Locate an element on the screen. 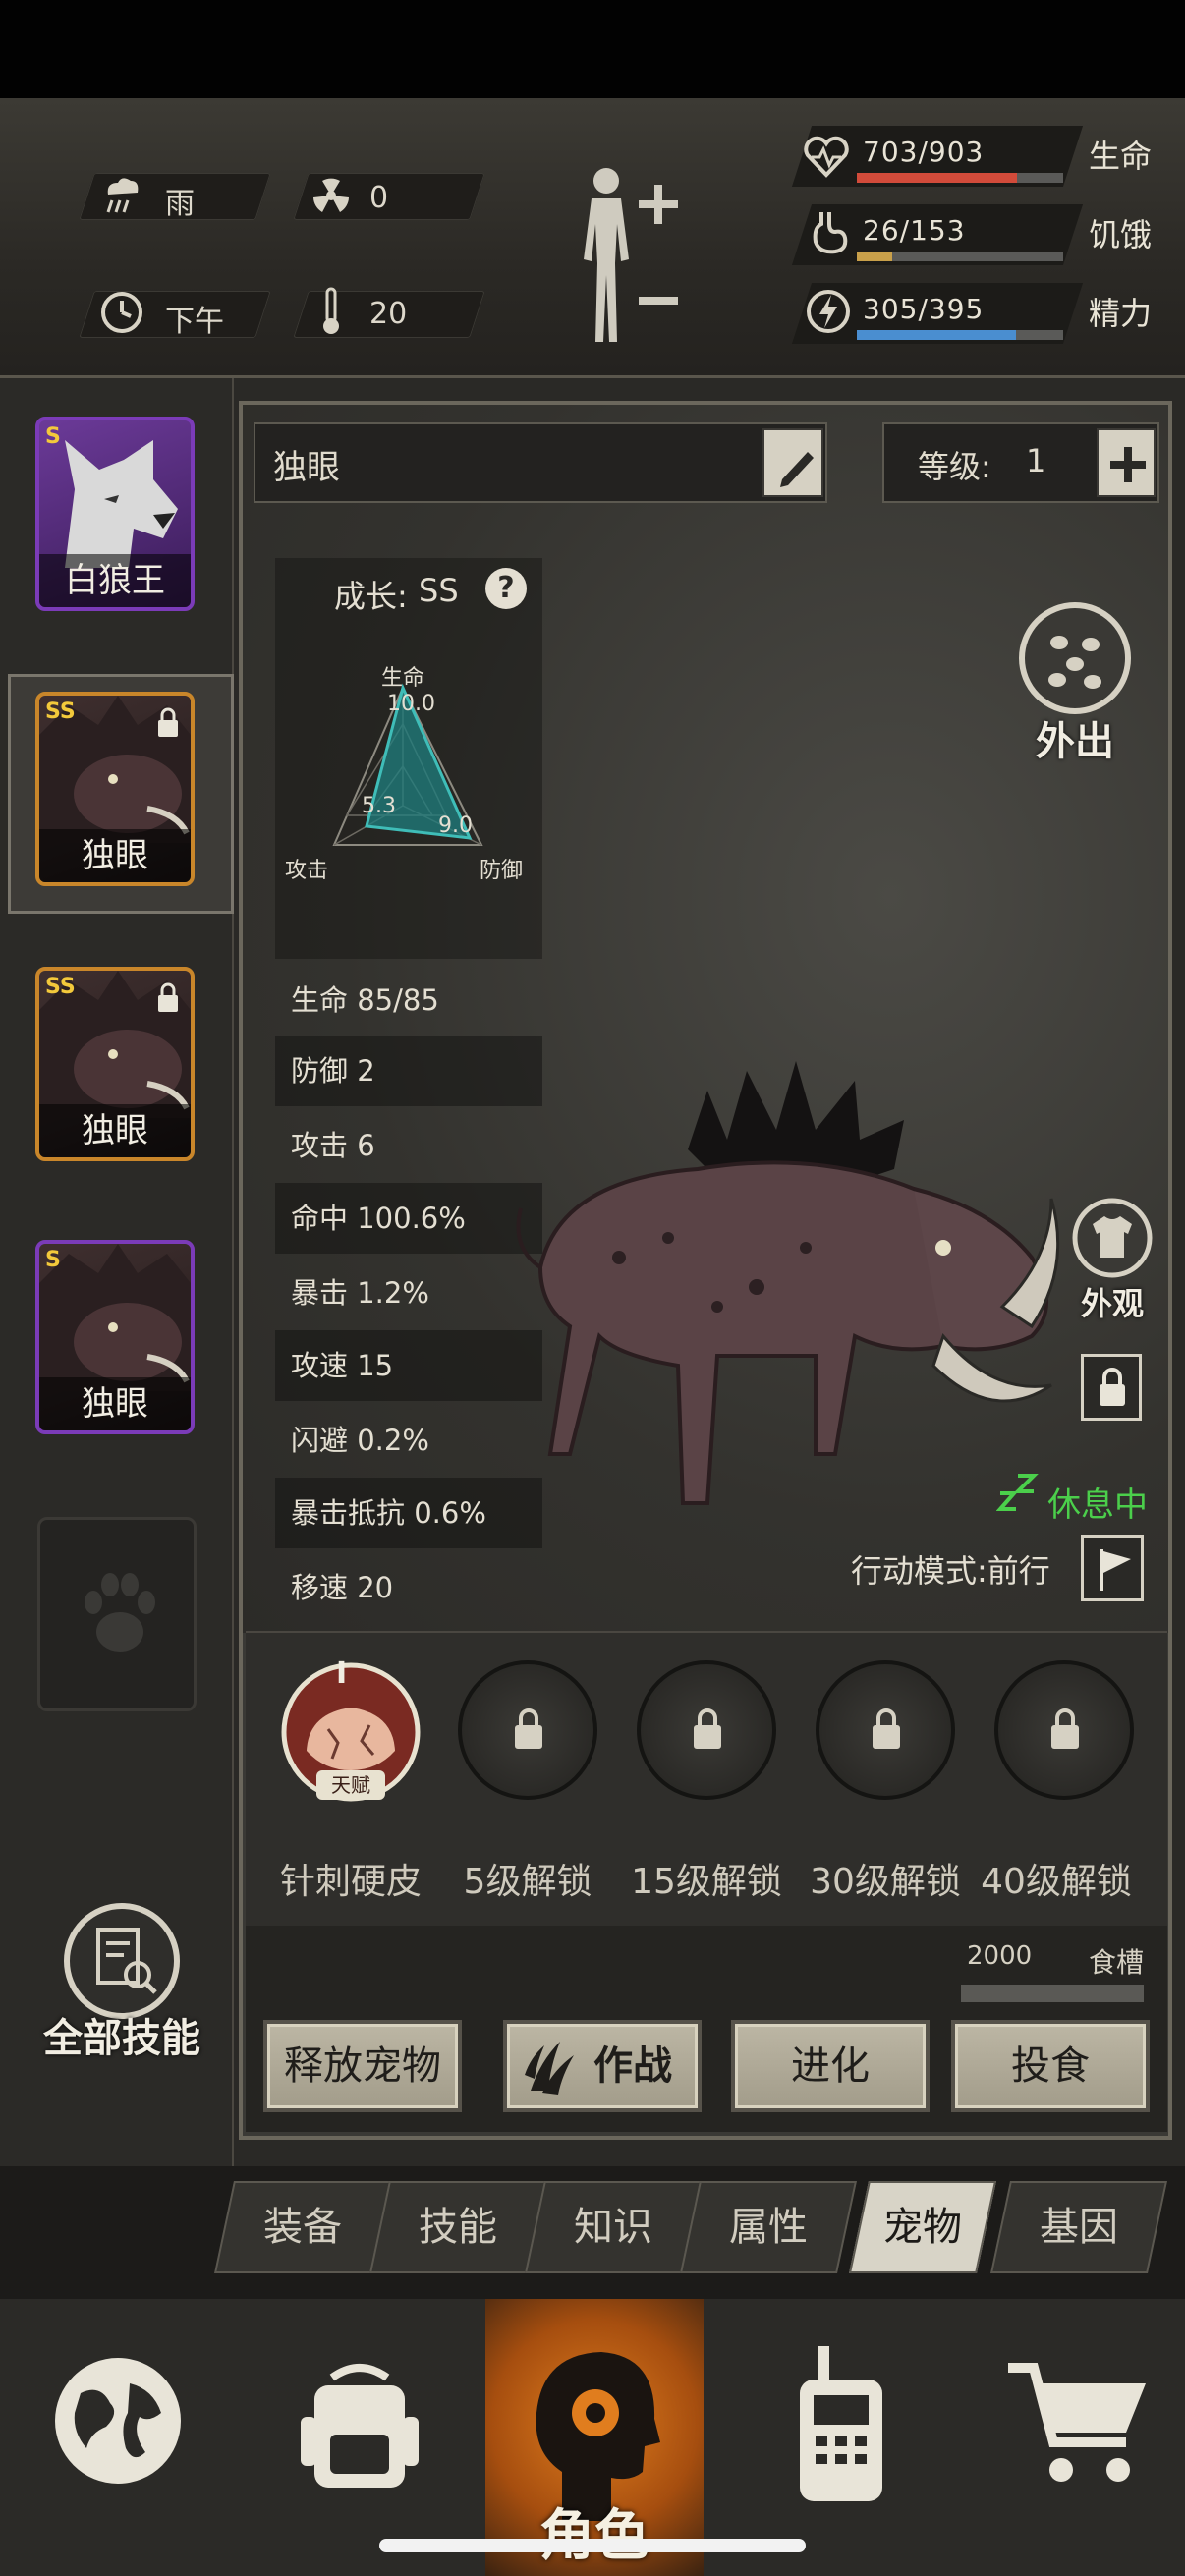 Image resolution: width=1185 pixels, height=2576 pixels. paw-print-icon is located at coordinates (1075, 658).